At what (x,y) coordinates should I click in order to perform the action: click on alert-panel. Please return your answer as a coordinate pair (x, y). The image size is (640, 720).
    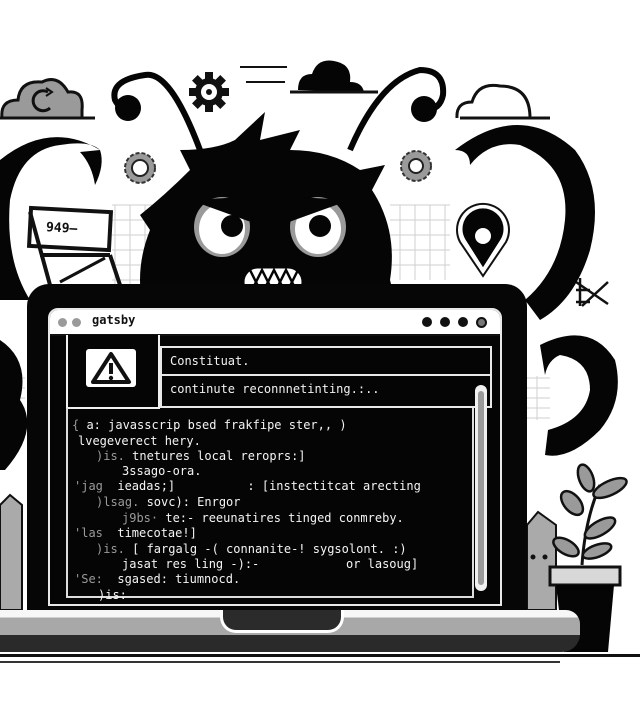
    Looking at the image, I should click on (113, 372).